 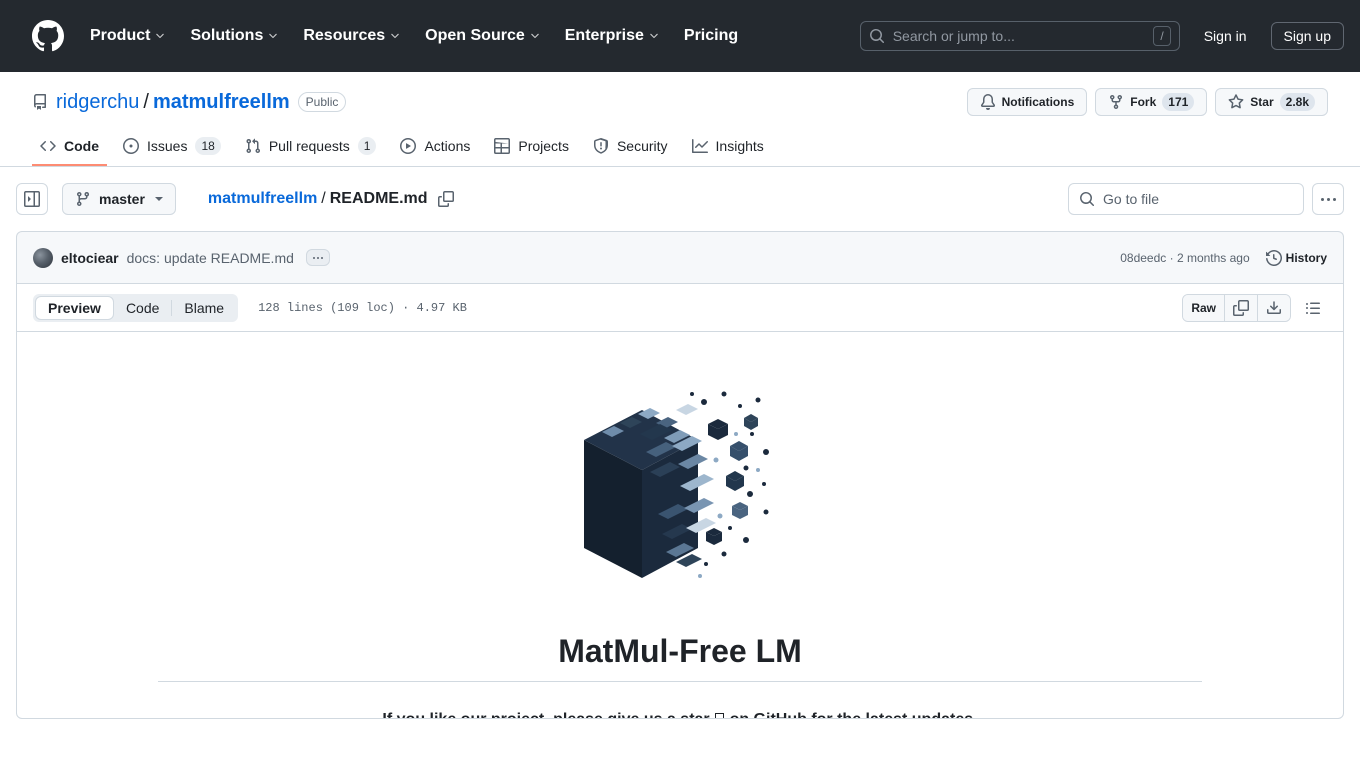 I want to click on repo-owner-link: ridgerchu, so click(x=97, y=102).